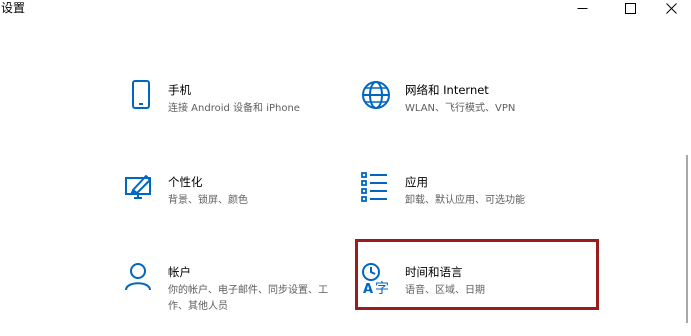 The width and height of the screenshot is (691, 336). I want to click on window-title: 设置, so click(13, 8).